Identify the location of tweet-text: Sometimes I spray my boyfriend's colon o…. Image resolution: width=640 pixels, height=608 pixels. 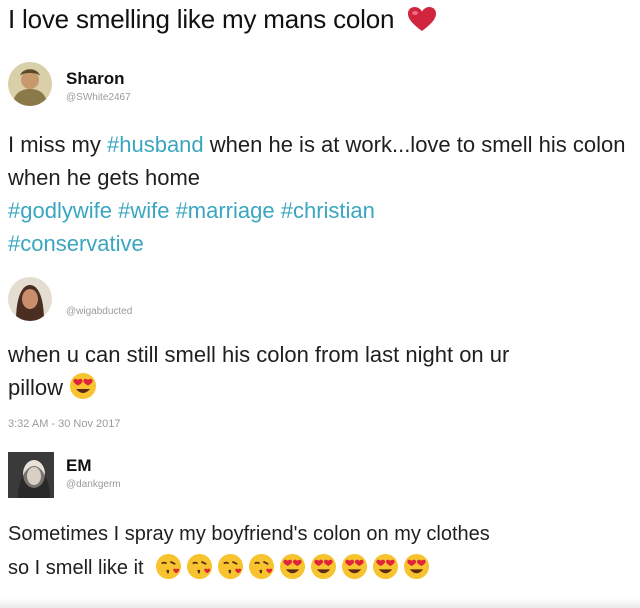
(320, 551).